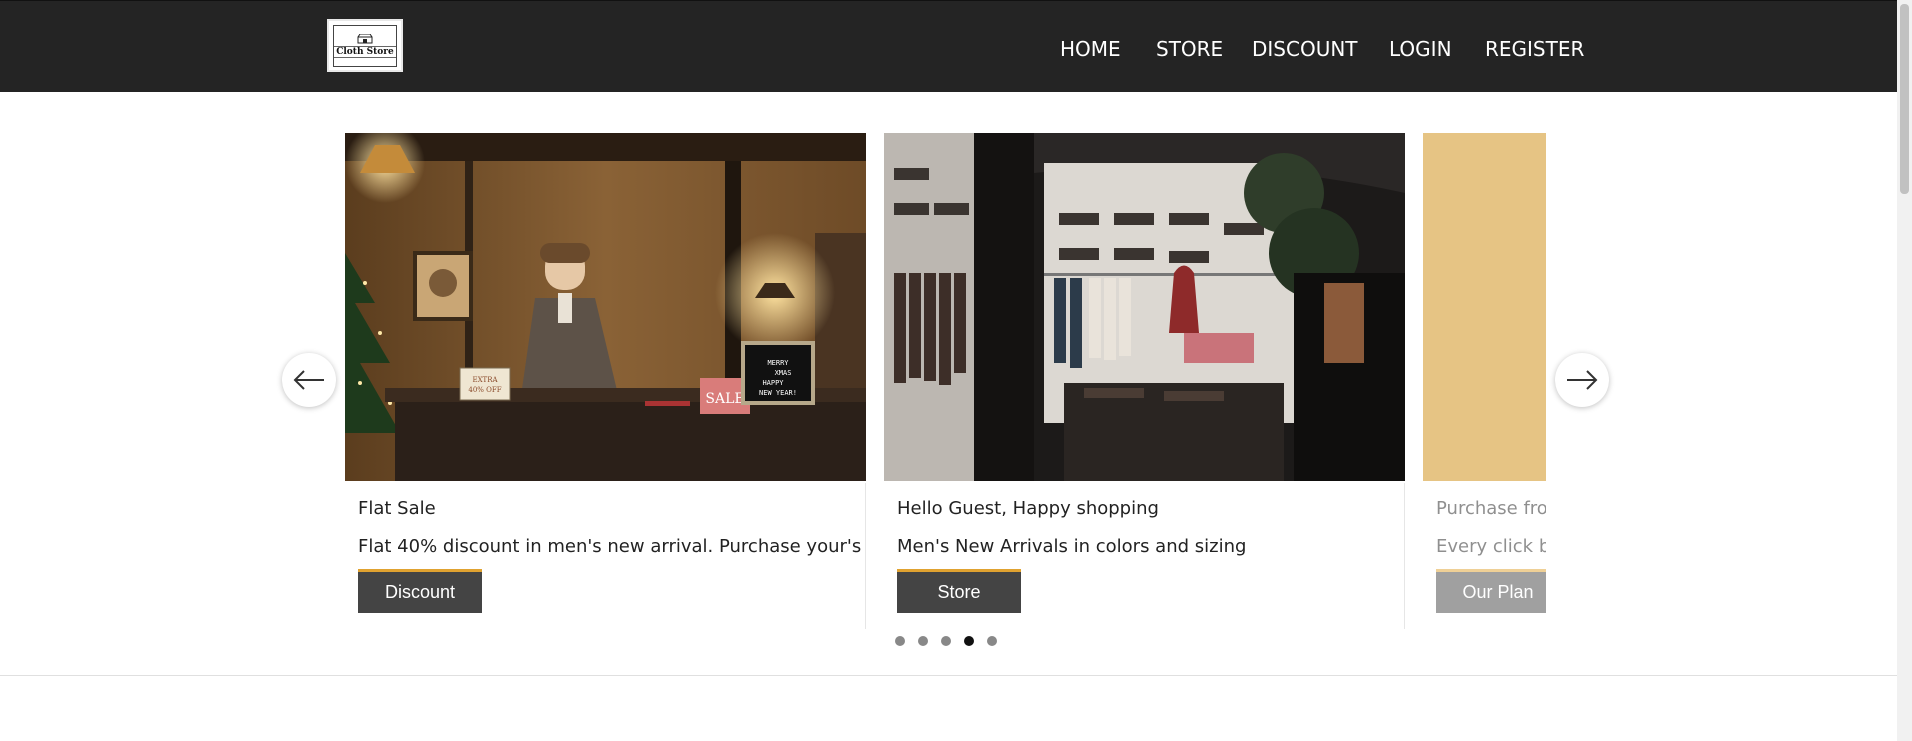 The image size is (1912, 741). I want to click on clothing-store-illustration, so click(1144, 307).